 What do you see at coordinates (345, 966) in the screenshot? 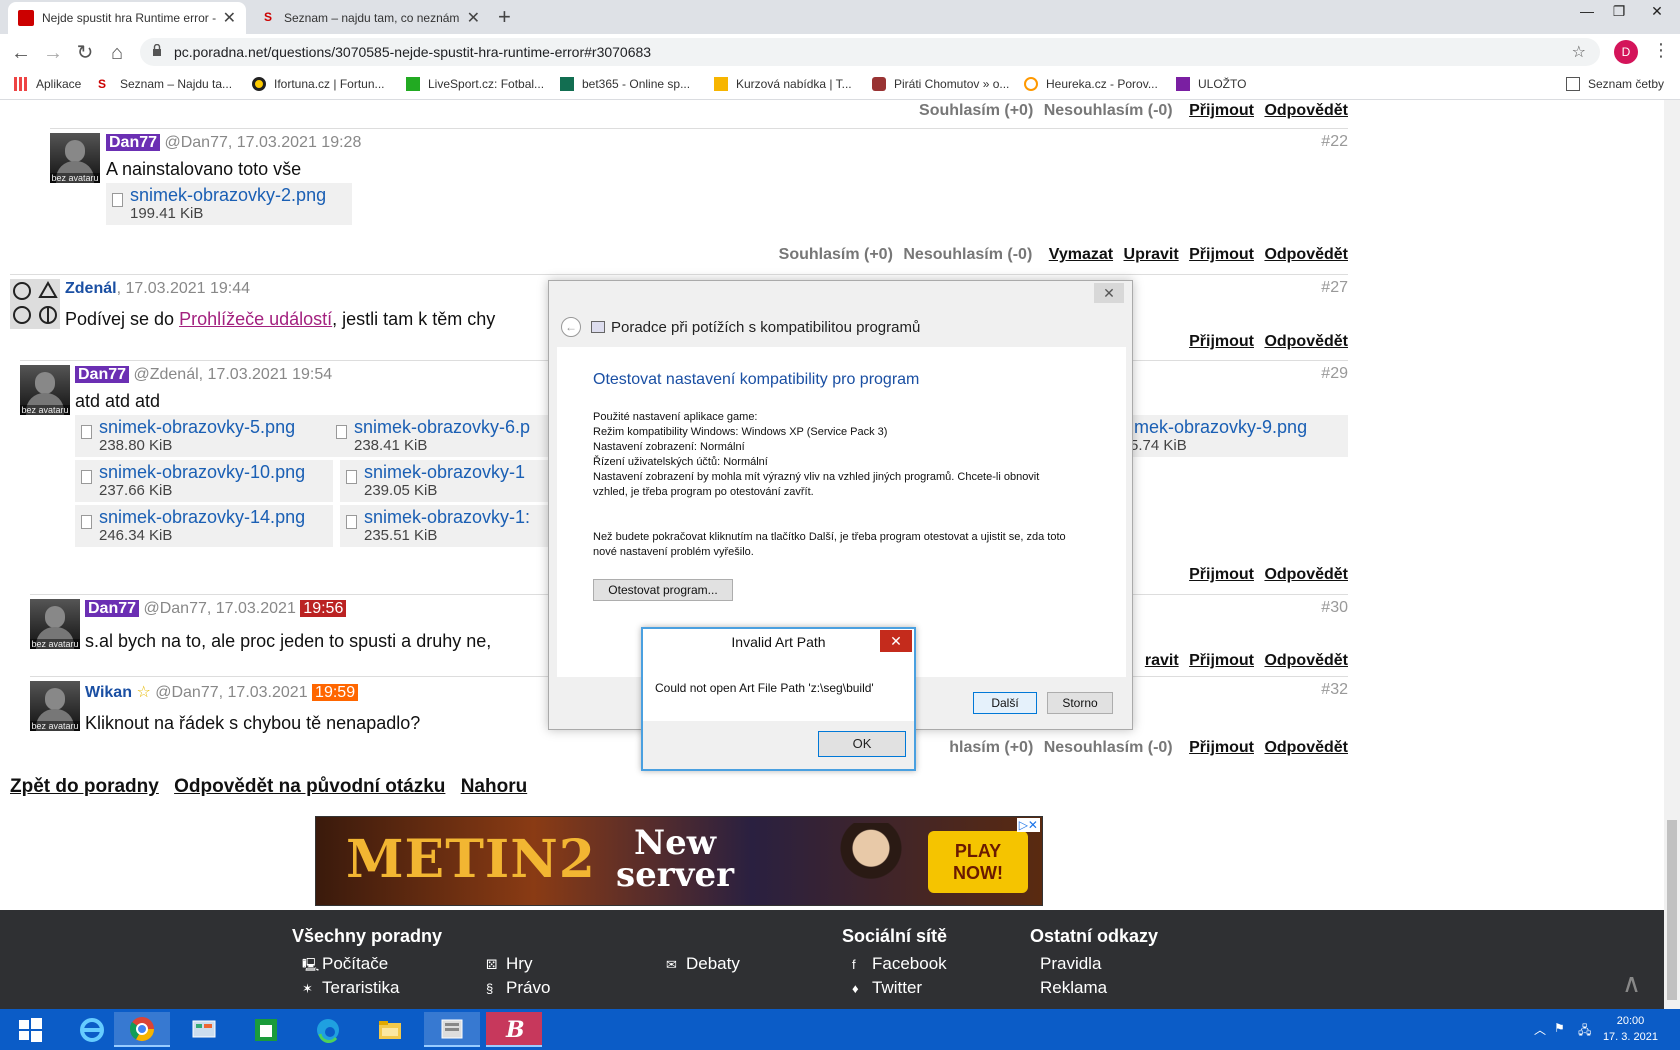
I see `footer-link: 🖳 Počítače` at bounding box center [345, 966].